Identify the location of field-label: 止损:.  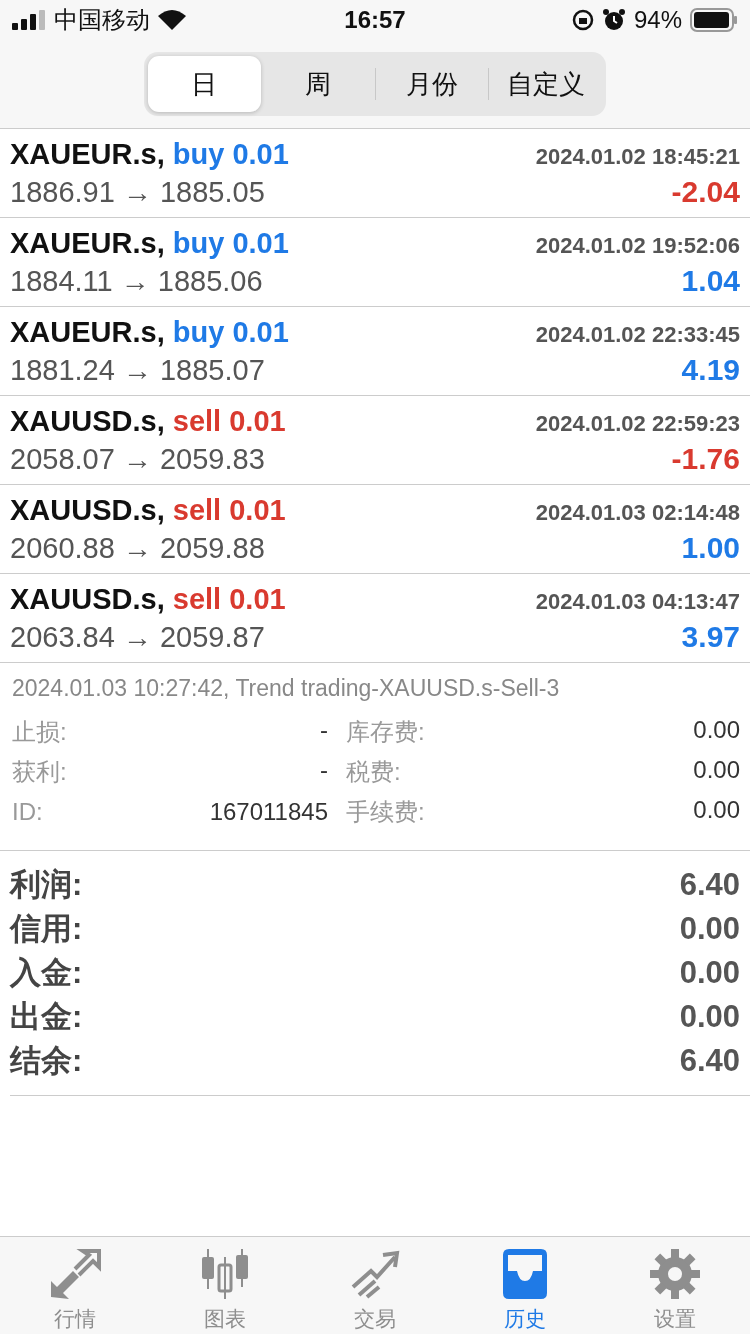
(39, 732).